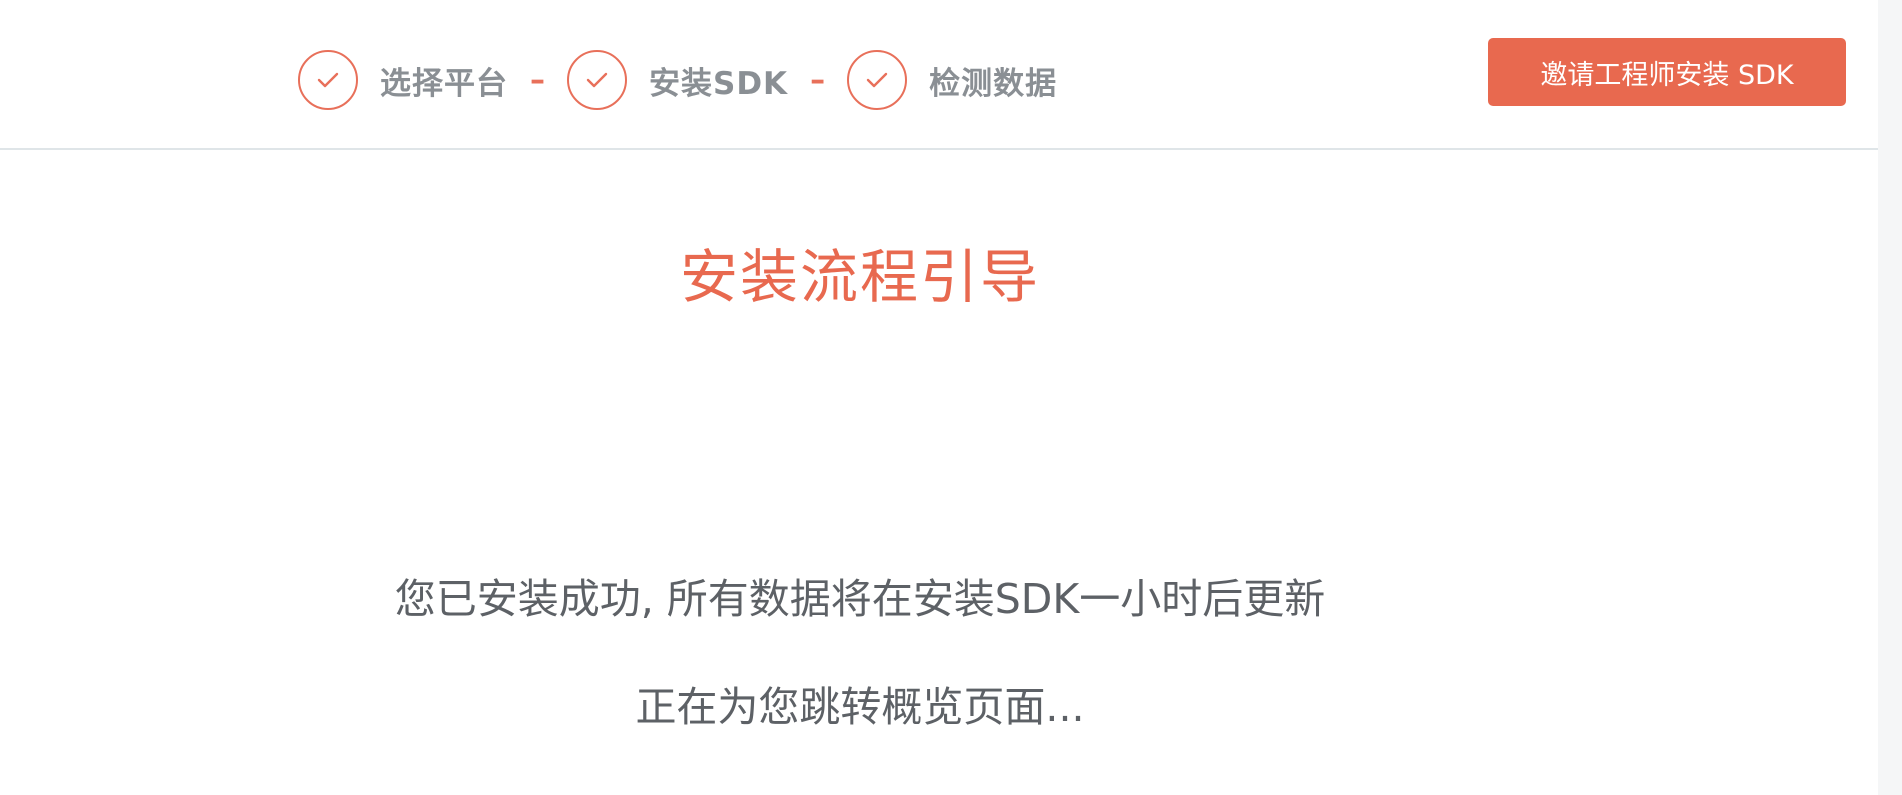 Image resolution: width=1902 pixels, height=795 pixels. I want to click on step-check-data: 检测数据, so click(952, 80).